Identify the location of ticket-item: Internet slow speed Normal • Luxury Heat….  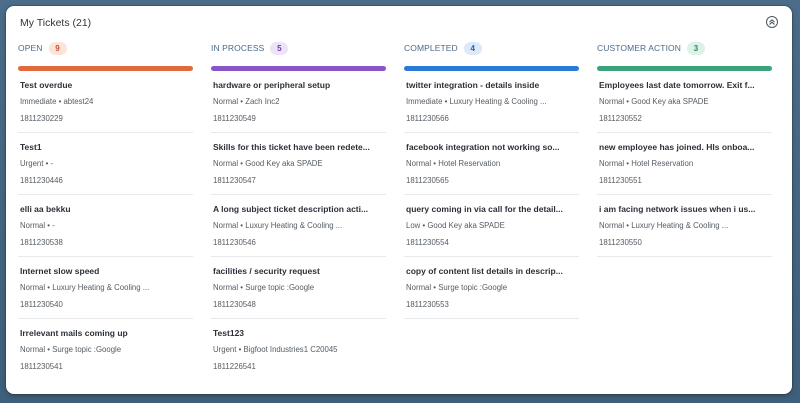
(105, 288).